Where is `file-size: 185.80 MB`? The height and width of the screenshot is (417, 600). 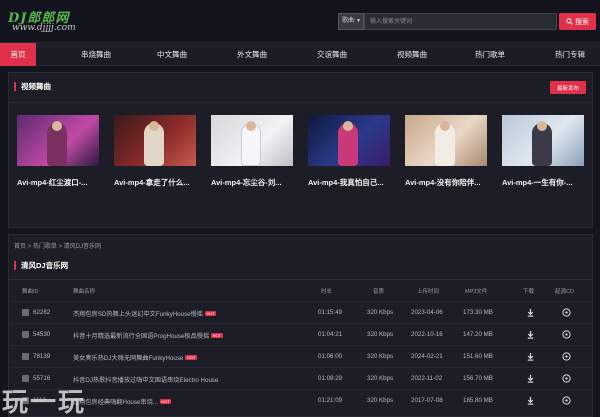
file-size: 185.80 MB is located at coordinates (478, 400).